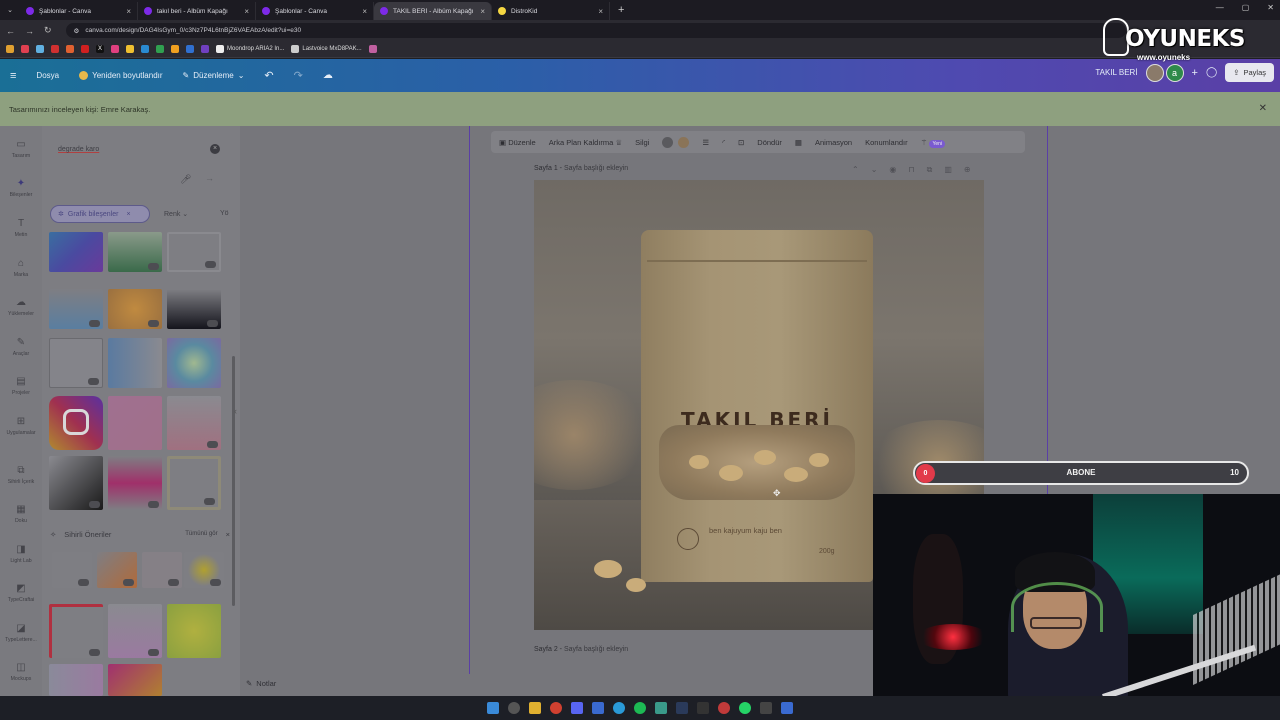  What do you see at coordinates (21, 673) in the screenshot?
I see `rail-item-mockups: ◫ Mockups` at bounding box center [21, 673].